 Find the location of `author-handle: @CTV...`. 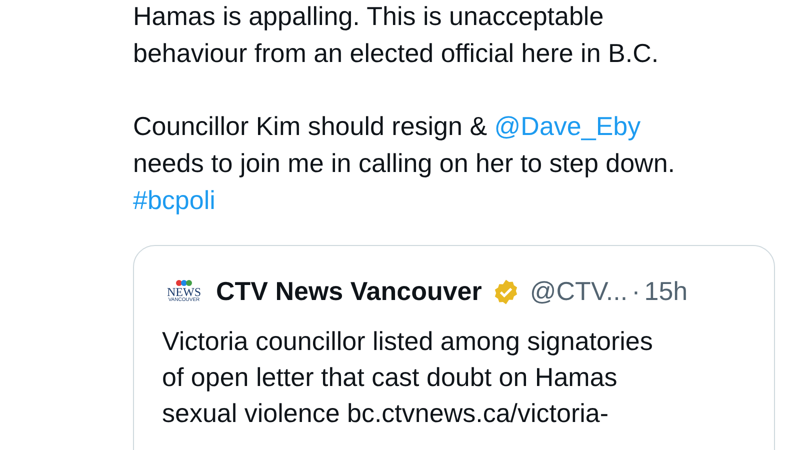

author-handle: @CTV... is located at coordinates (579, 291).